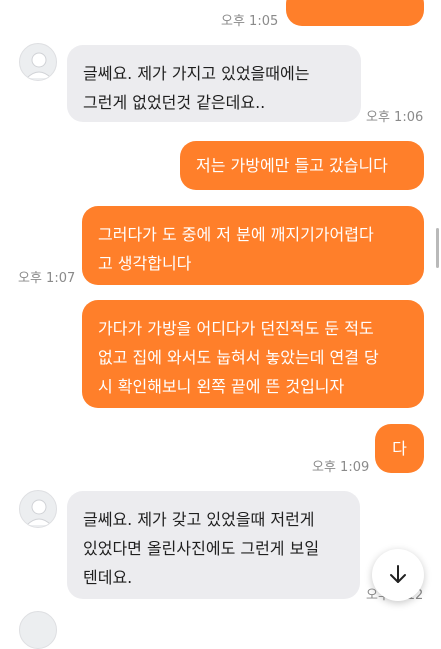 The width and height of the screenshot is (441, 649). Describe the element at coordinates (47, 278) in the screenshot. I see `message-time: 오후 1:07` at that location.